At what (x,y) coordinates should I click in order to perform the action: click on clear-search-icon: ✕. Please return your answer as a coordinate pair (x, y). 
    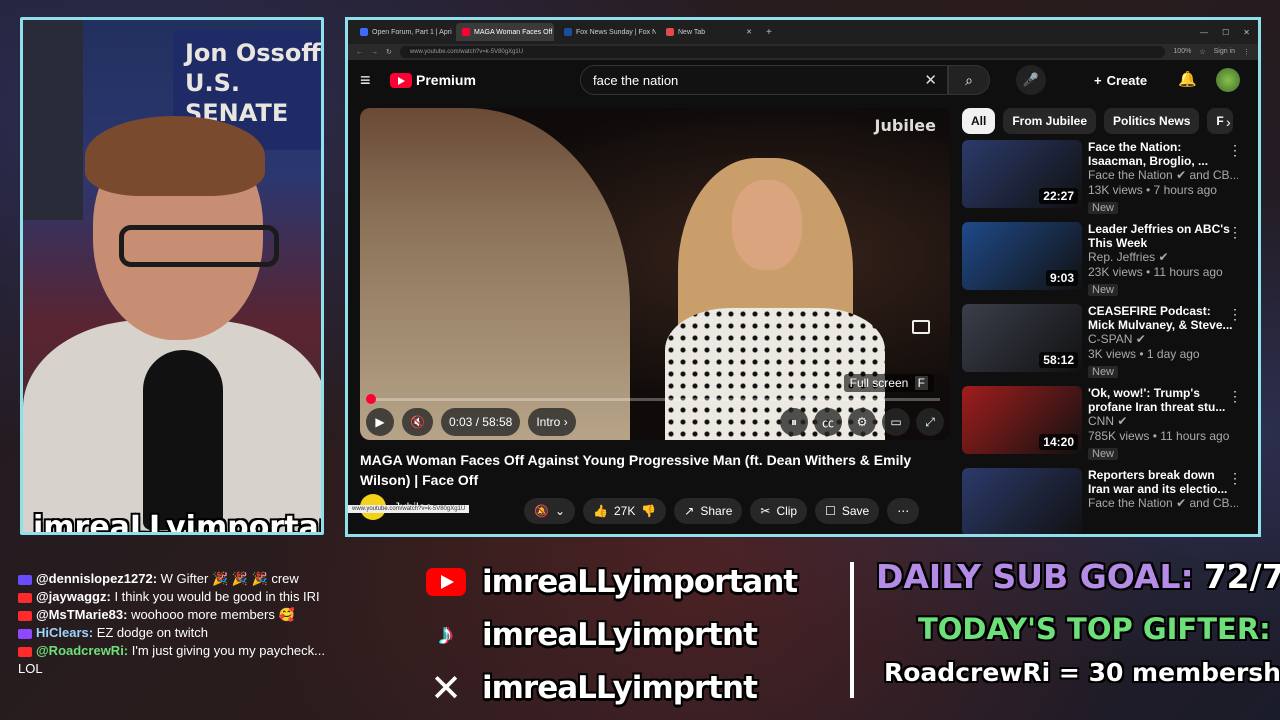
    Looking at the image, I should click on (930, 80).